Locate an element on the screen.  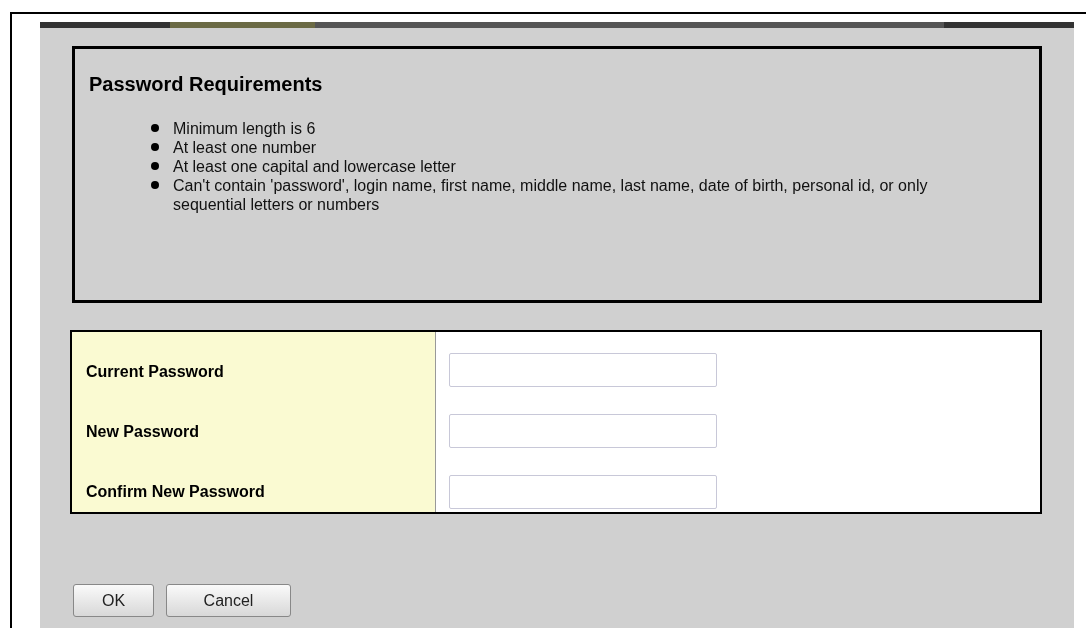
requirements-title: Password Requirements is located at coordinates (206, 84).